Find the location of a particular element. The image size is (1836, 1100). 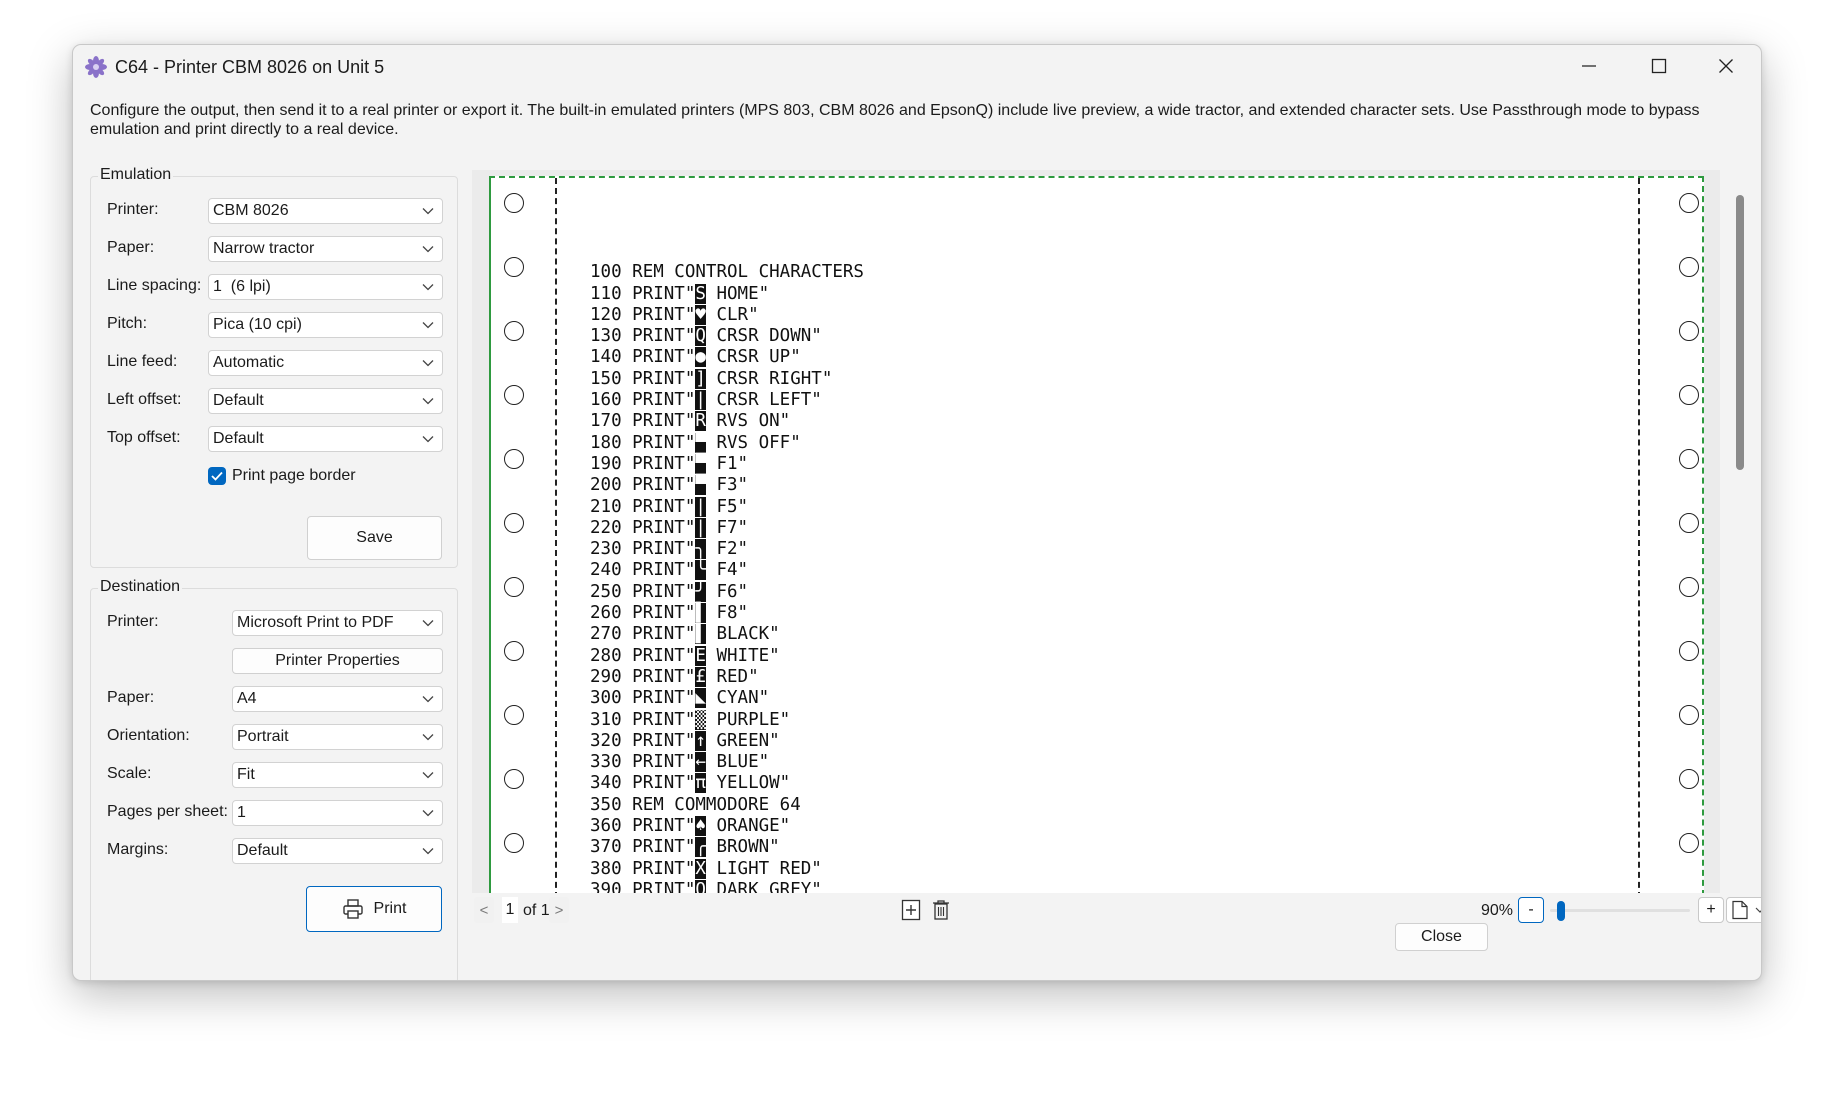

zoom-slider-thumb is located at coordinates (1561, 911).